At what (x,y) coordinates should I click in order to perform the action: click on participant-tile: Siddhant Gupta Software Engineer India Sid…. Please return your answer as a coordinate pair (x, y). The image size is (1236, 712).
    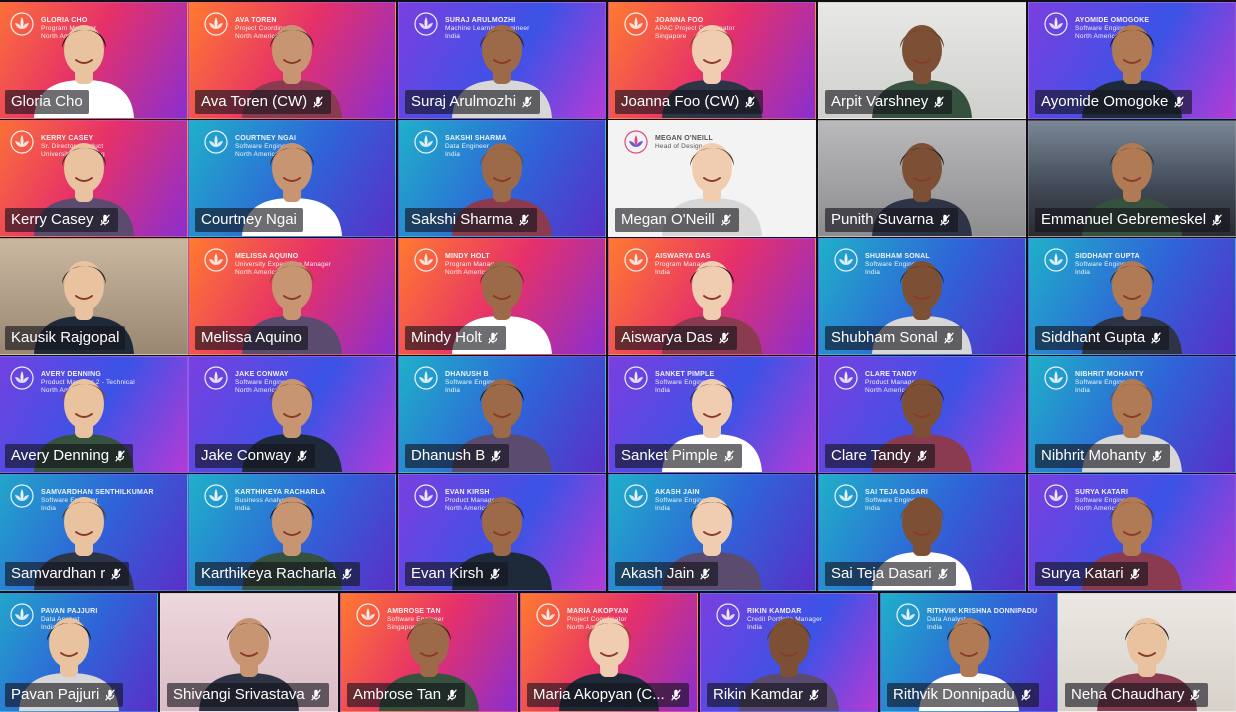
    Looking at the image, I should click on (1132, 296).